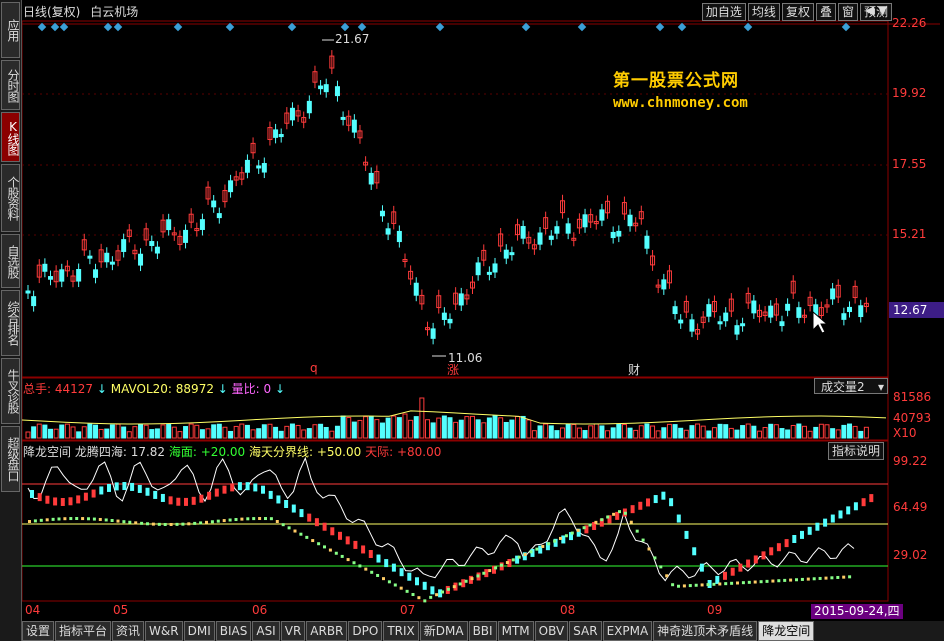 The image size is (944, 641). What do you see at coordinates (851, 386) in the screenshot?
I see `volume-indicator-select: 成交量2 ▾` at bounding box center [851, 386].